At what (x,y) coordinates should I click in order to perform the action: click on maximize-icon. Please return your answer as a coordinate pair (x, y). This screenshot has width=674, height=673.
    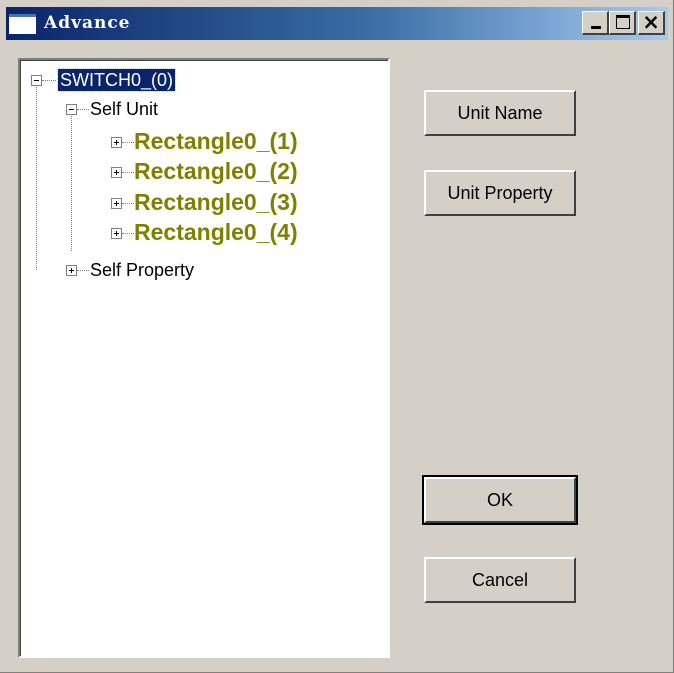
    Looking at the image, I should click on (623, 22).